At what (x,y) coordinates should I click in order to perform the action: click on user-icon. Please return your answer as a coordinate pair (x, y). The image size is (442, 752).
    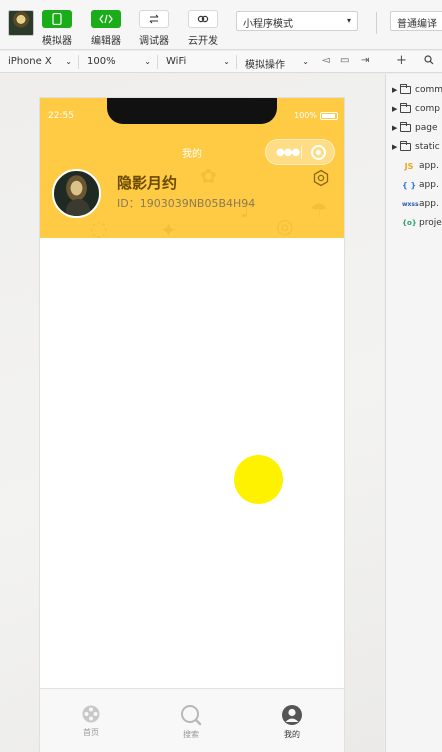
    Looking at the image, I should click on (292, 715).